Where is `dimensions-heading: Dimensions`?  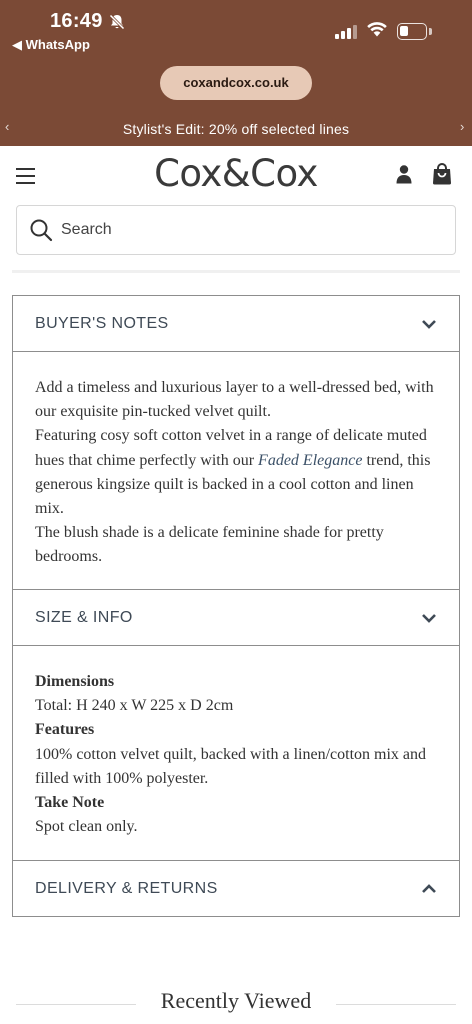
dimensions-heading: Dimensions is located at coordinates (75, 681).